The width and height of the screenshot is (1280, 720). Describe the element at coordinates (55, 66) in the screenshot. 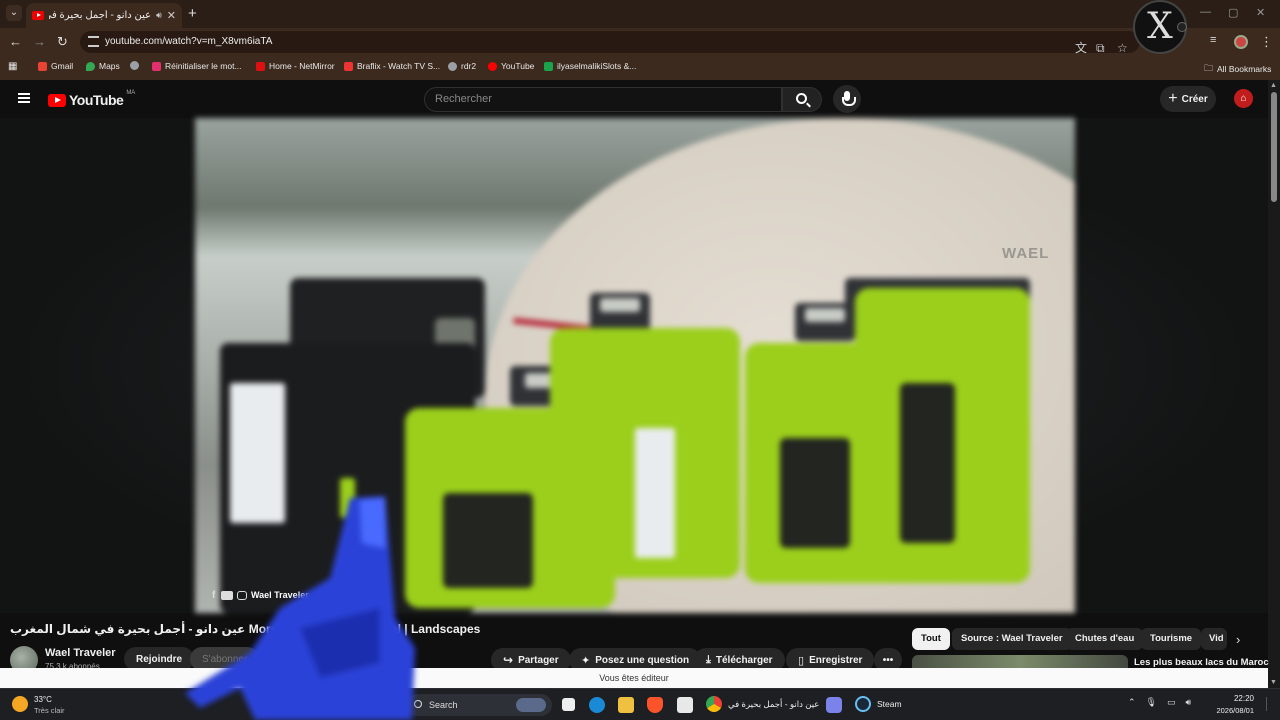

I see `bookmark-gmail: Gmail` at that location.